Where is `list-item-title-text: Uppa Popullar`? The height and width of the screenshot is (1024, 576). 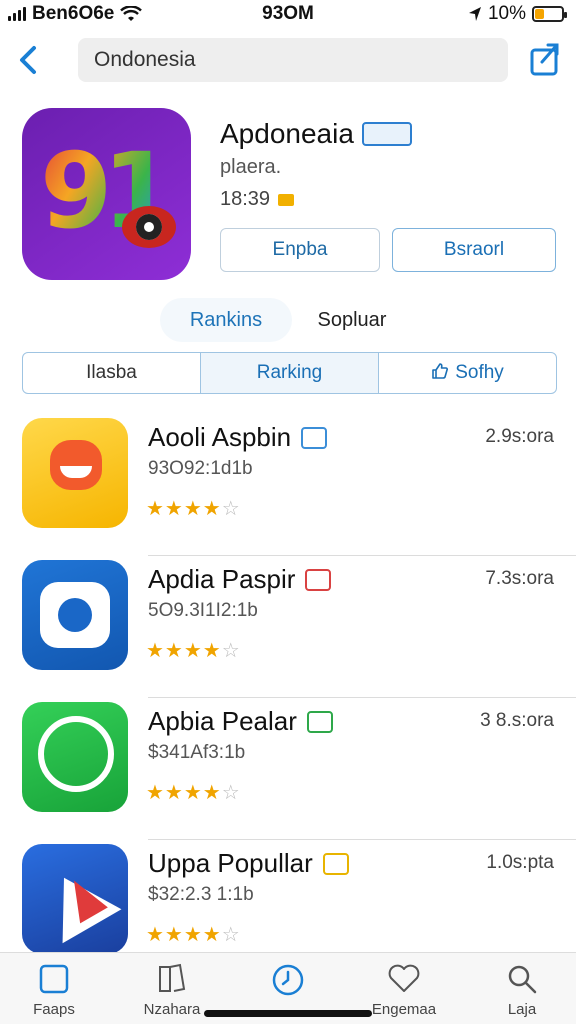
list-item-title-text: Uppa Popullar is located at coordinates (230, 863).